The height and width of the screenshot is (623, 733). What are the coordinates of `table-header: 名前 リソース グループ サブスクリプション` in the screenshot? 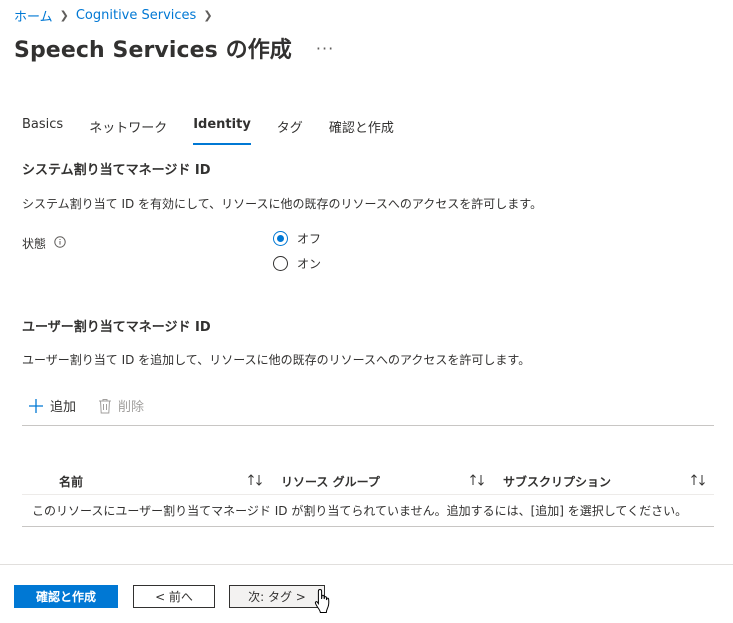 It's located at (368, 481).